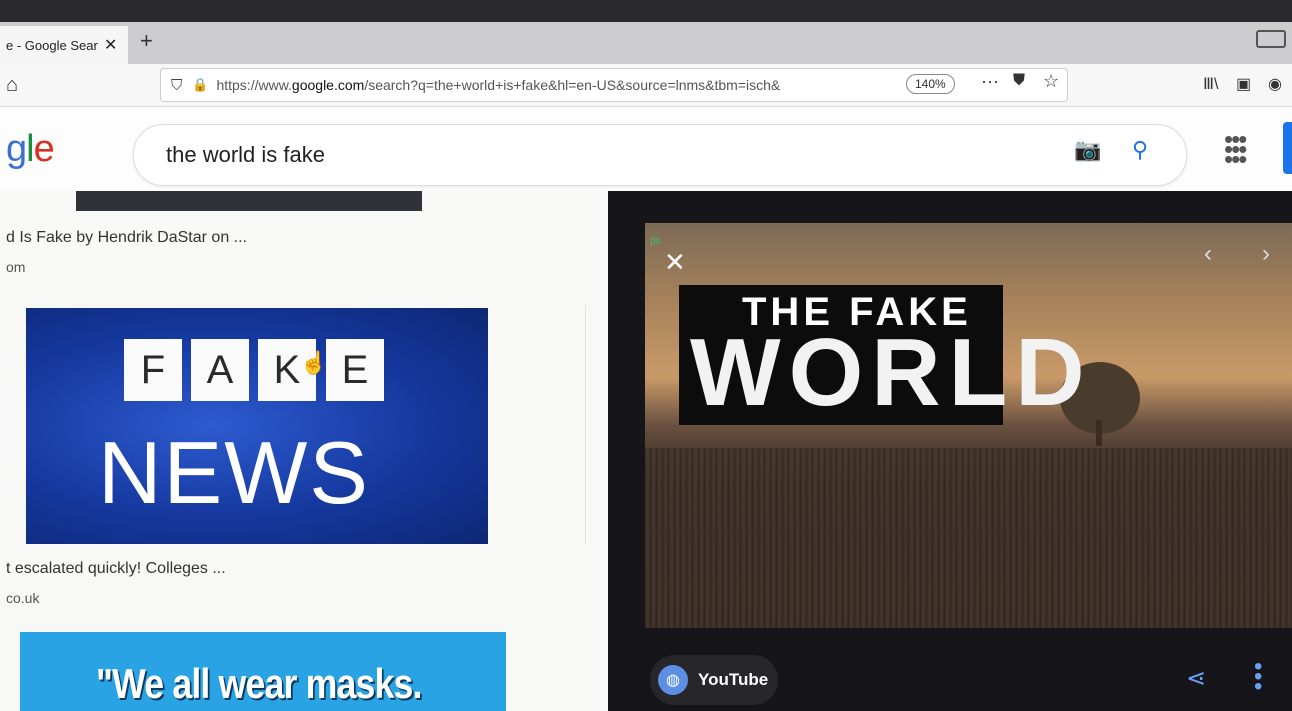  Describe the element at coordinates (646, 11) in the screenshot. I see `monitor-bezel` at that location.